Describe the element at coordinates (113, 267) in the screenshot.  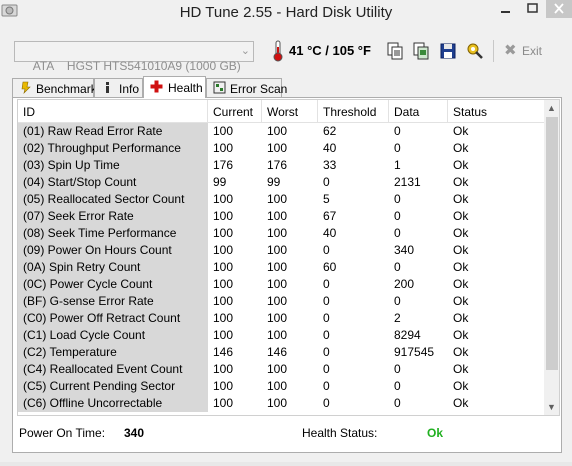
I see `cell-id: (0A) Spin Retry Count` at that location.